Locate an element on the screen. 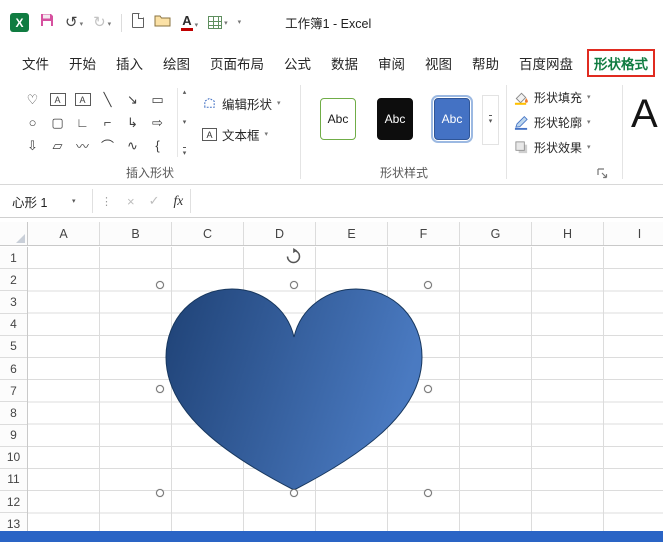 The image size is (663, 542). gallery-more-icon: ▾ is located at coordinates (184, 152).